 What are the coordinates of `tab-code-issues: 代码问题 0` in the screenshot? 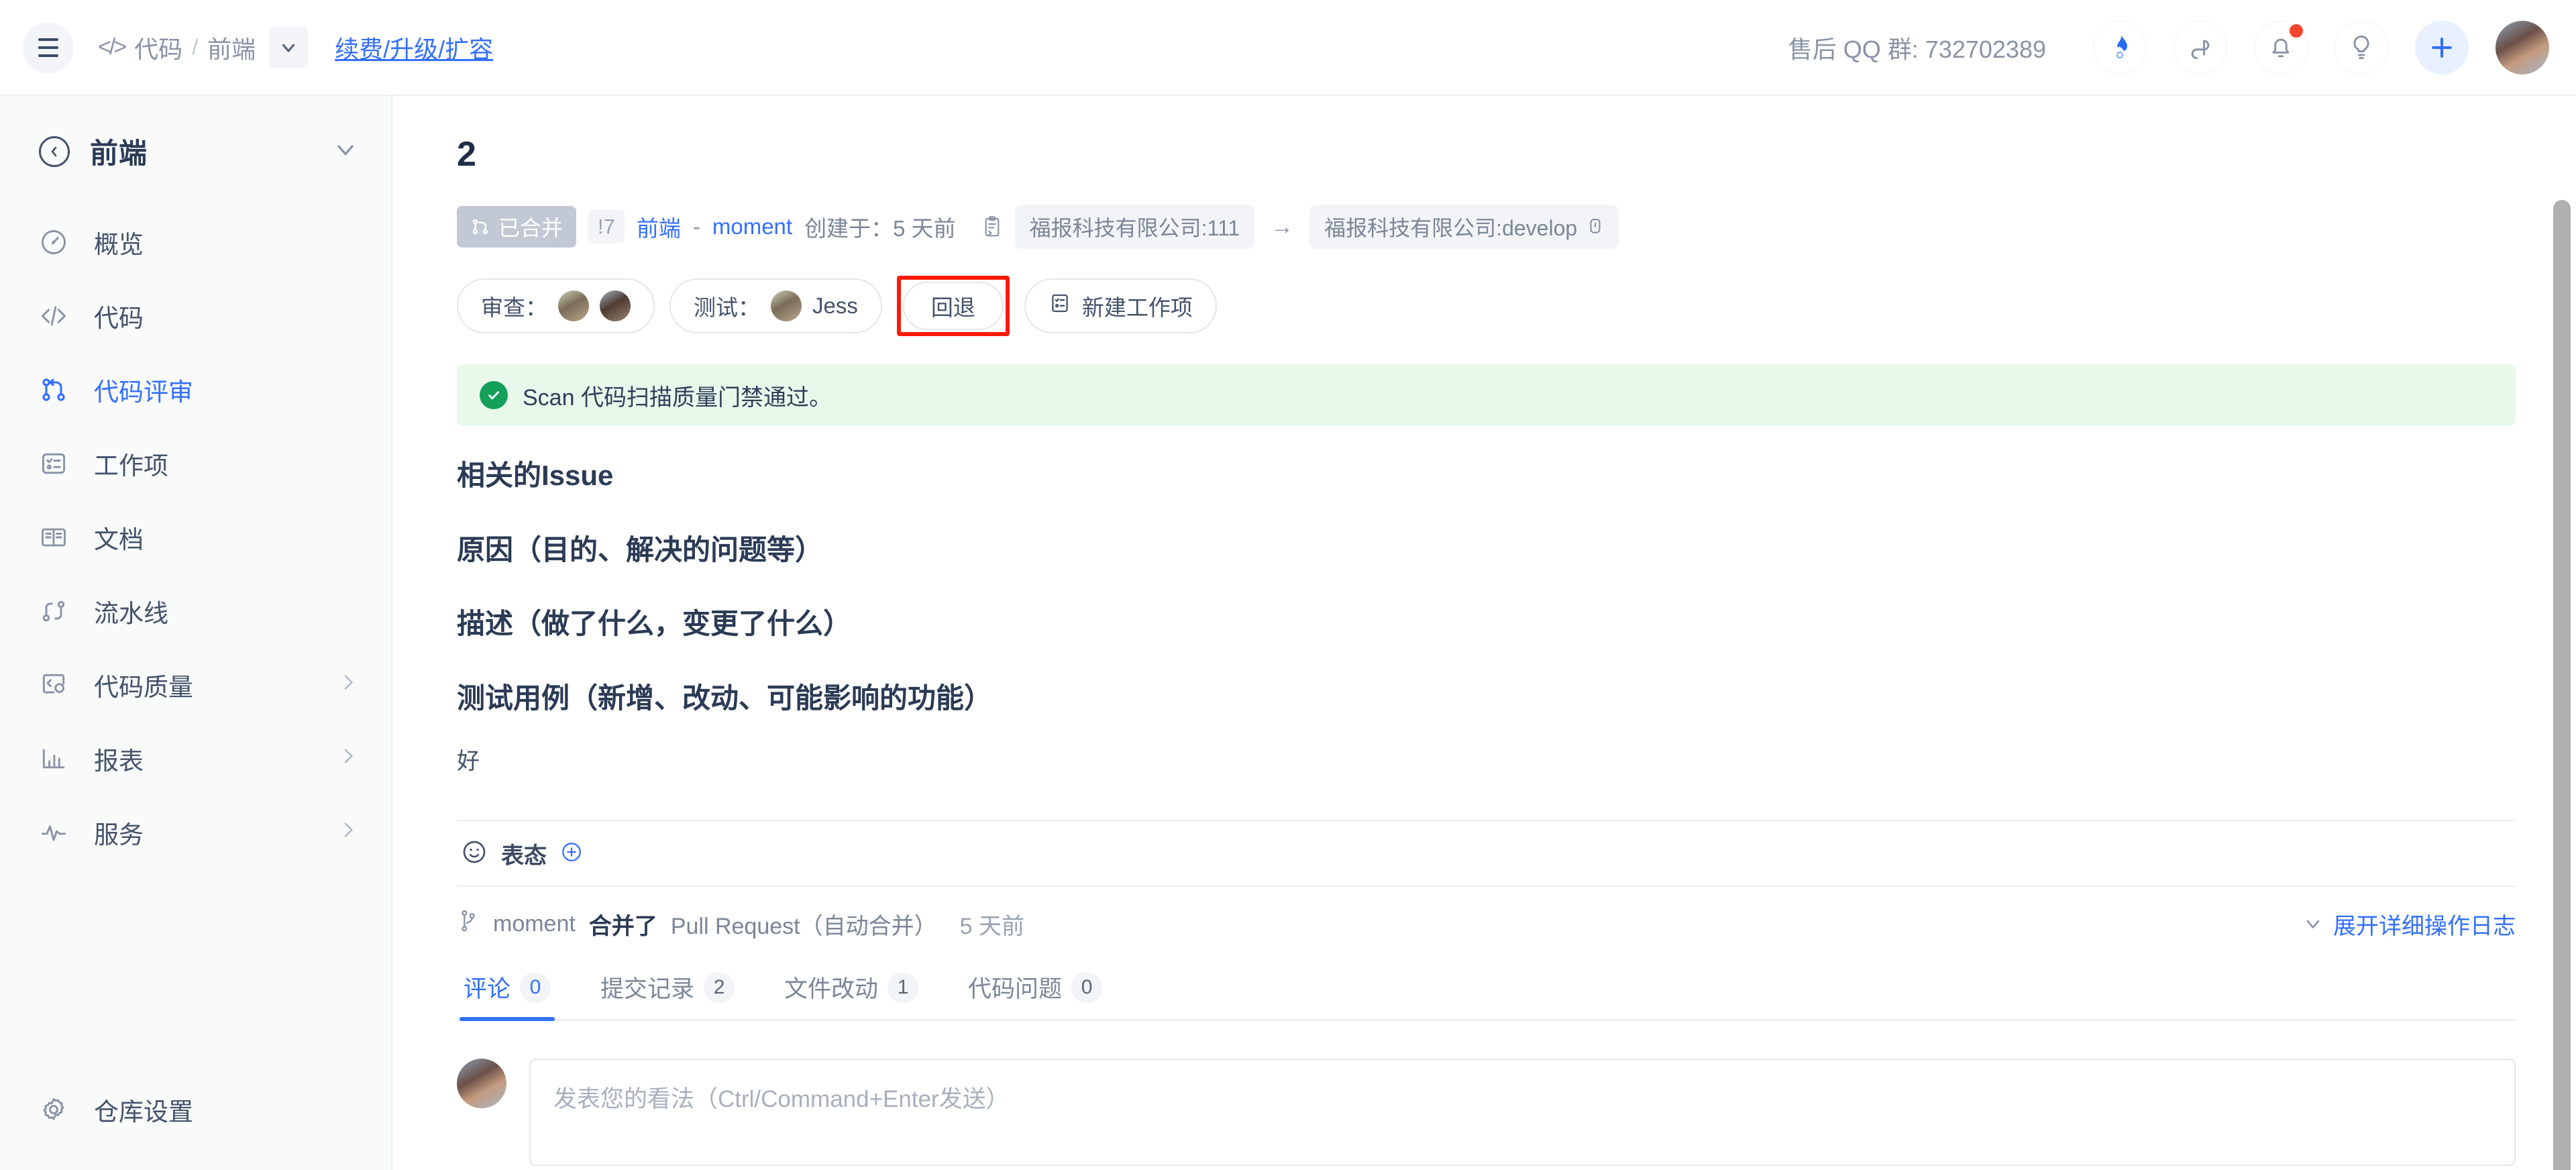 It's located at (1035, 994).